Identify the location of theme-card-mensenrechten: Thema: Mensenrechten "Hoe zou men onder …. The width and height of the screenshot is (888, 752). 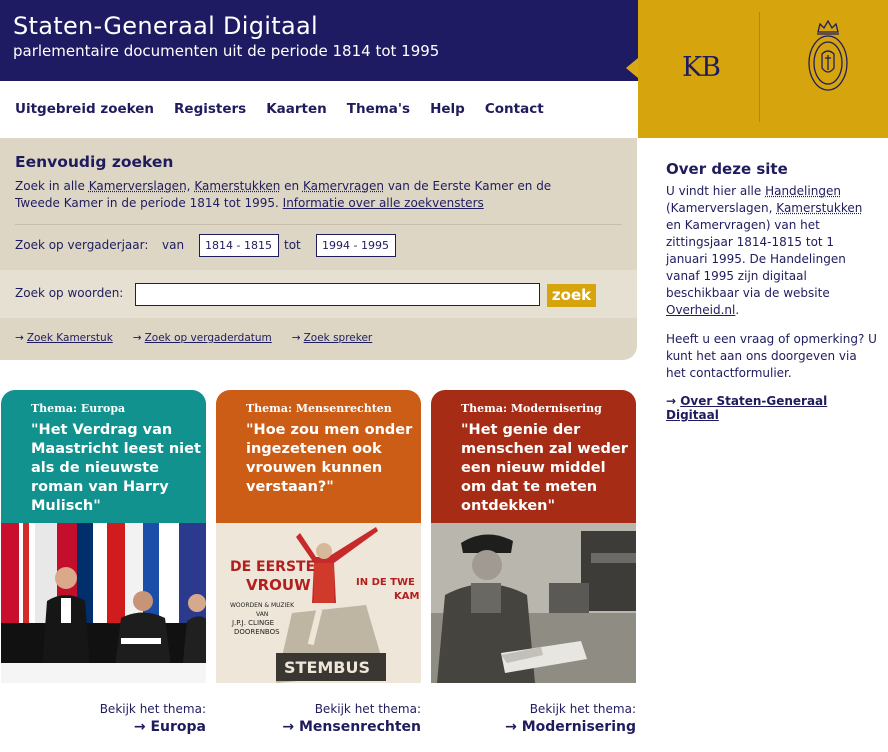
(318, 571).